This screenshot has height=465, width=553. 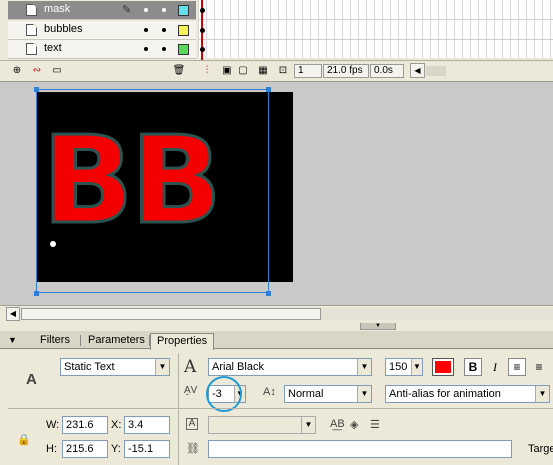 What do you see at coordinates (31, 379) in the screenshot?
I see `text-tool-icon: A` at bounding box center [31, 379].